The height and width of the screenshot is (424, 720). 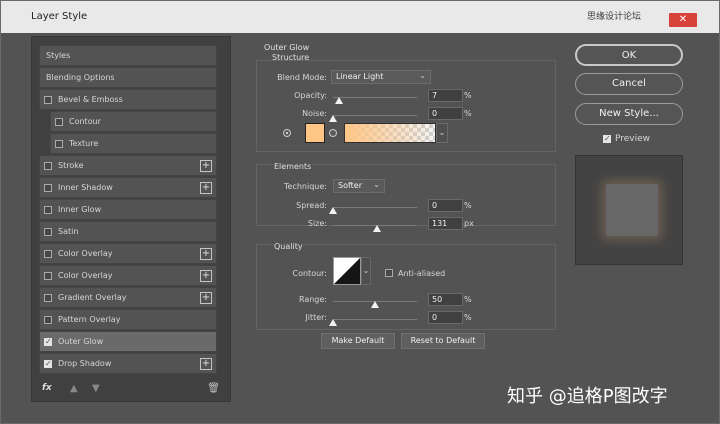 What do you see at coordinates (128, 319) in the screenshot?
I see `sidebar-item-12: Pattern Overlay` at bounding box center [128, 319].